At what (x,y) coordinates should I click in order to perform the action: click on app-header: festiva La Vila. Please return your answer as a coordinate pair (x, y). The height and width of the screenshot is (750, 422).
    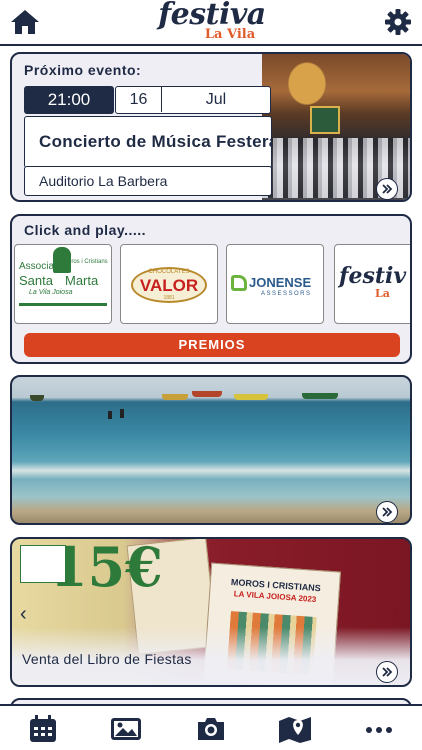
    Looking at the image, I should click on (211, 22).